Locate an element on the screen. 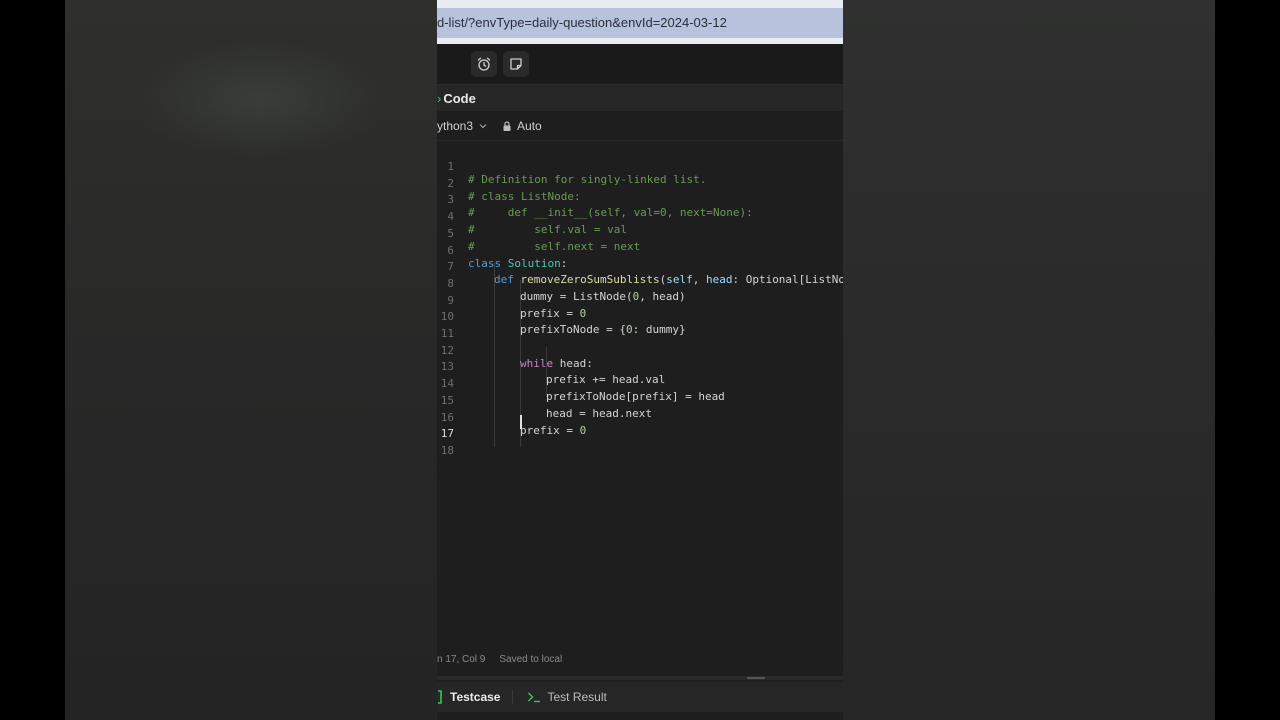  tab-test-result: Test Result is located at coordinates (567, 697).